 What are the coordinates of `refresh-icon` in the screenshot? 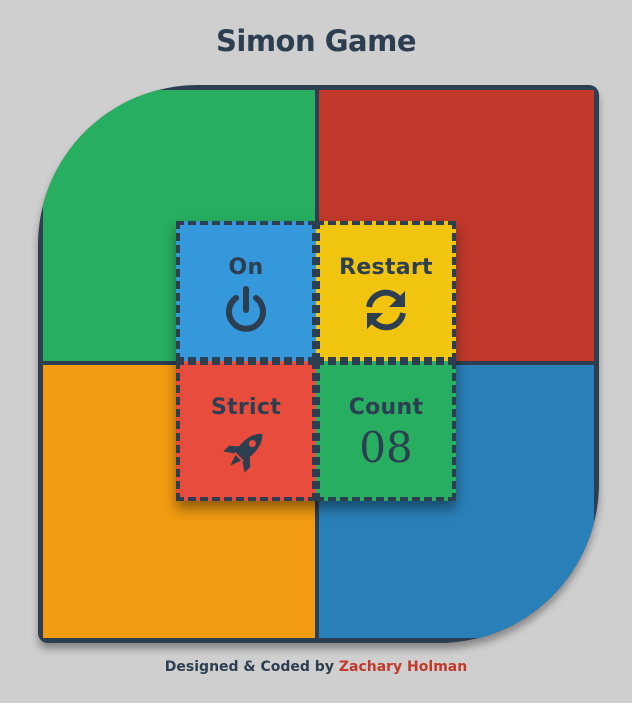 It's located at (386, 310).